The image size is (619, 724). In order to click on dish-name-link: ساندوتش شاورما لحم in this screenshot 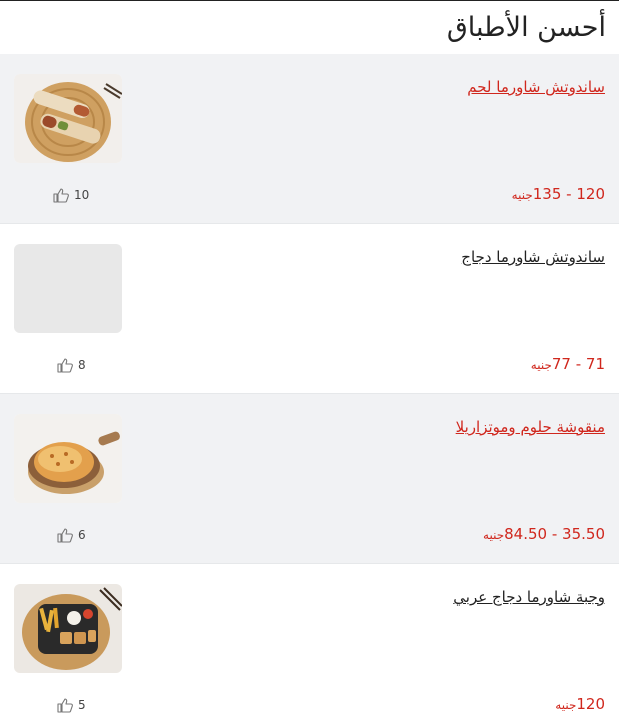, I will do `click(536, 87)`.